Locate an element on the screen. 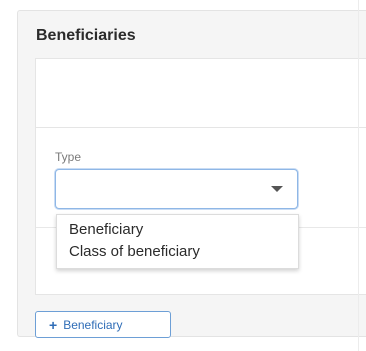  section-title: Beneficiaries is located at coordinates (86, 35).